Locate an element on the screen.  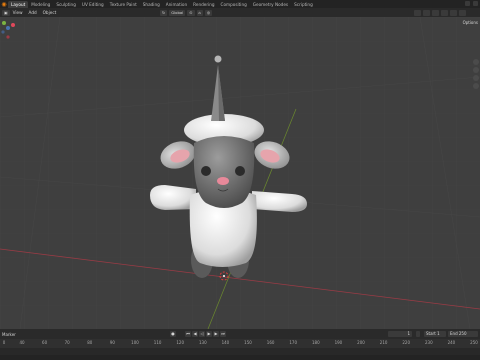
pivot-point-icon: ⊙ is located at coordinates (191, 12).